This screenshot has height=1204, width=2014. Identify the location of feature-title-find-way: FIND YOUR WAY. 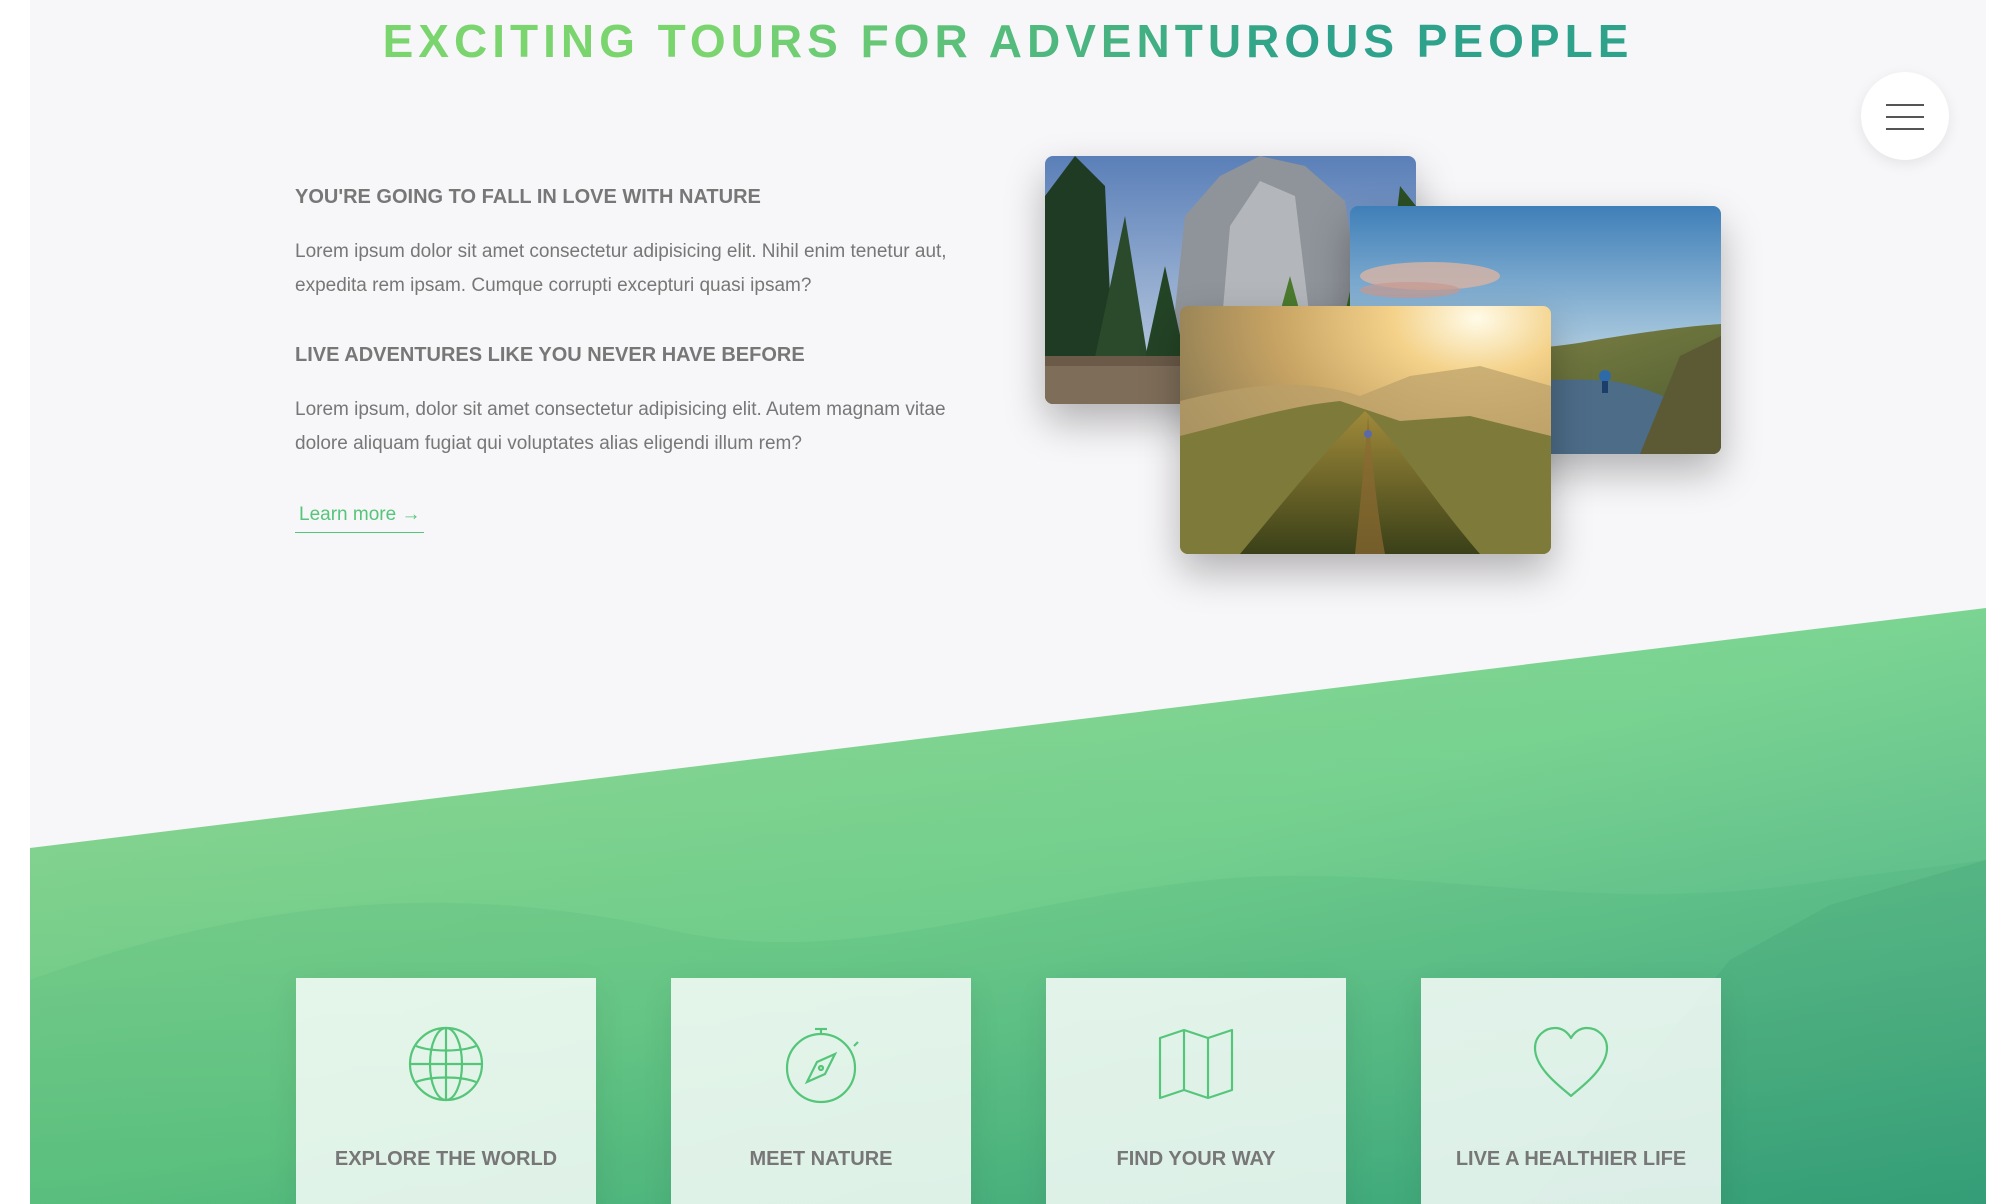
(1196, 1159).